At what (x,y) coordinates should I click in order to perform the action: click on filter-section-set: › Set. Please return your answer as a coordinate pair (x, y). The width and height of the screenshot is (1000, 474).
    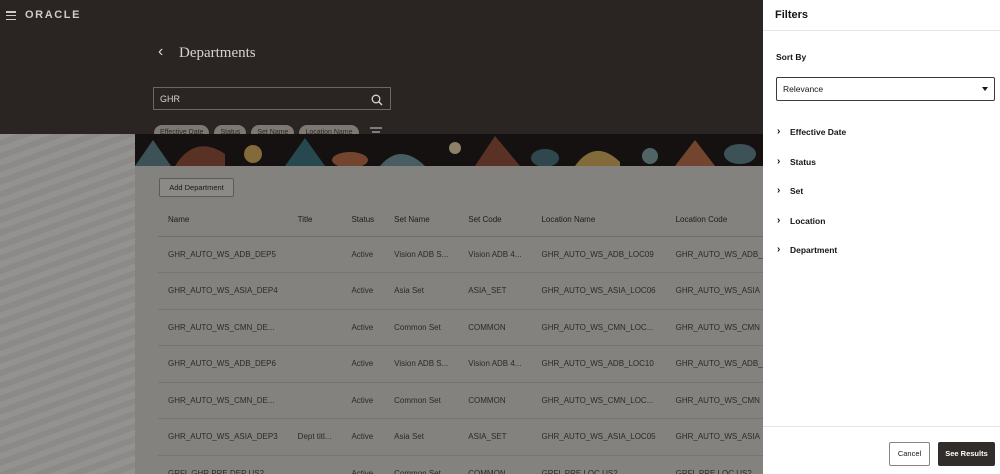
    Looking at the image, I should click on (790, 190).